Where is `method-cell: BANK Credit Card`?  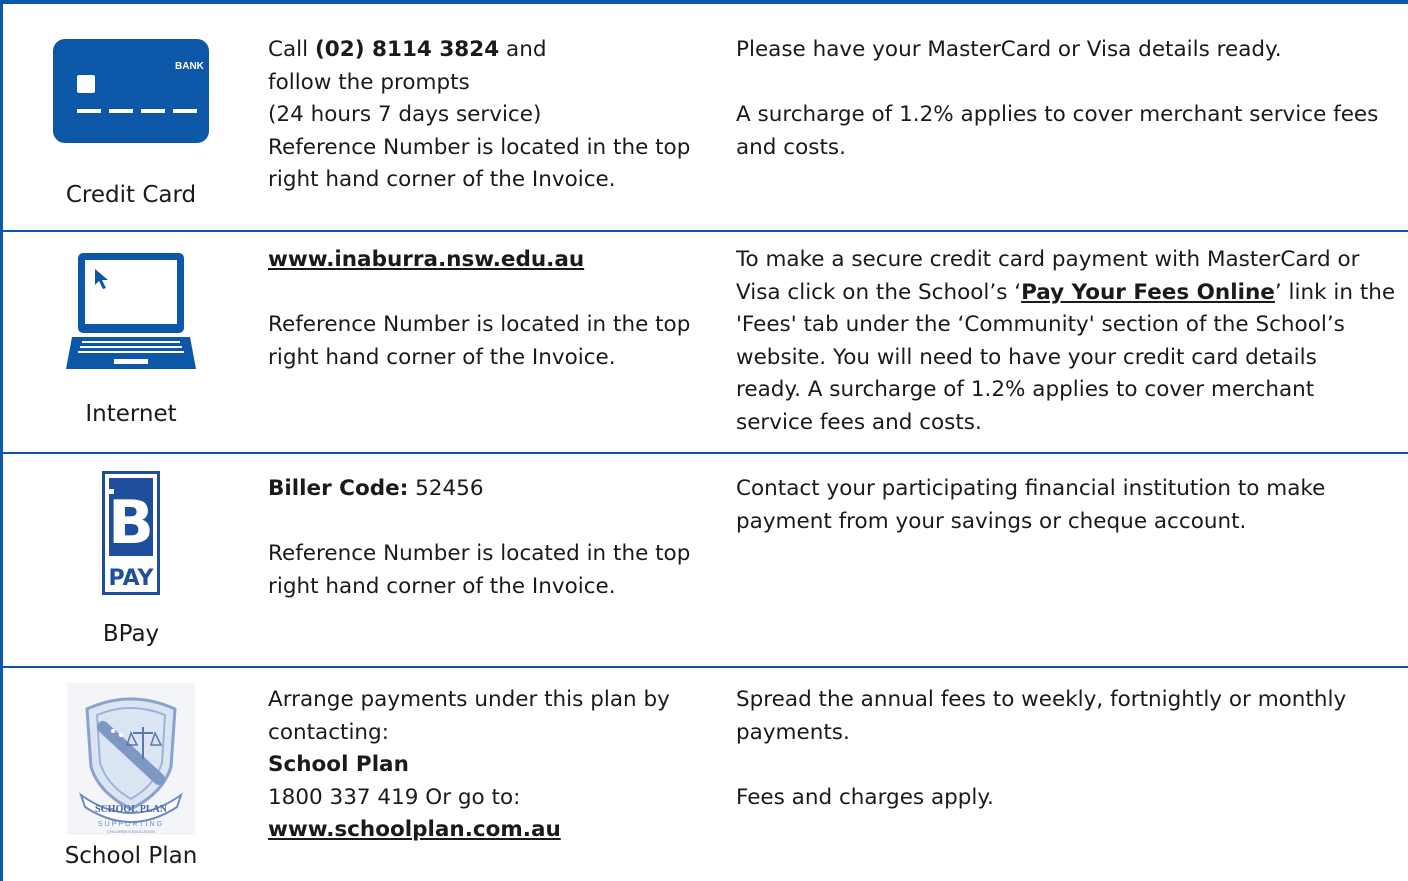
method-cell: BANK Credit Card is located at coordinates (131, 117).